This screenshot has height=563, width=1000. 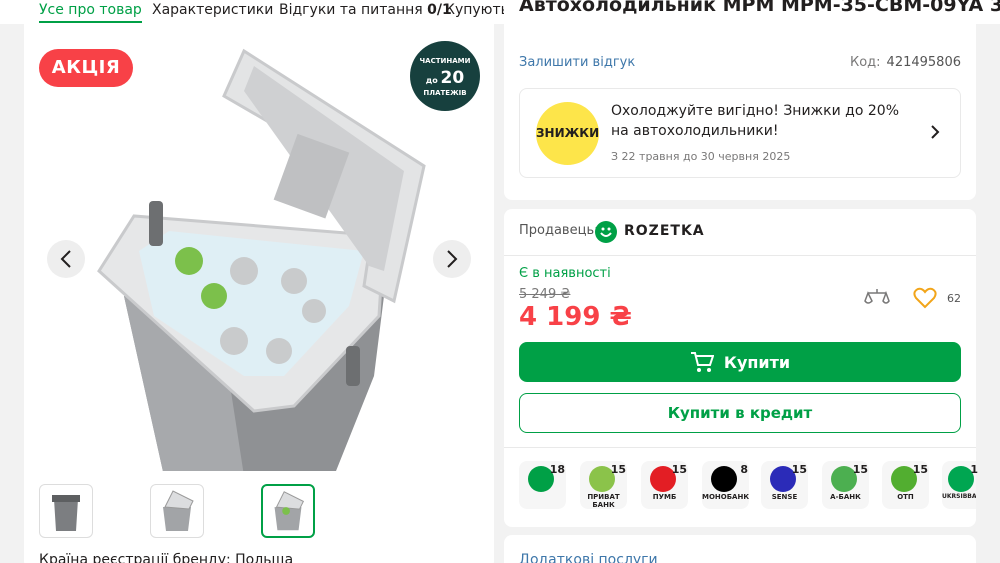 I want to click on promo-date: З 22 травня до 30 червня 2025, so click(x=701, y=156).